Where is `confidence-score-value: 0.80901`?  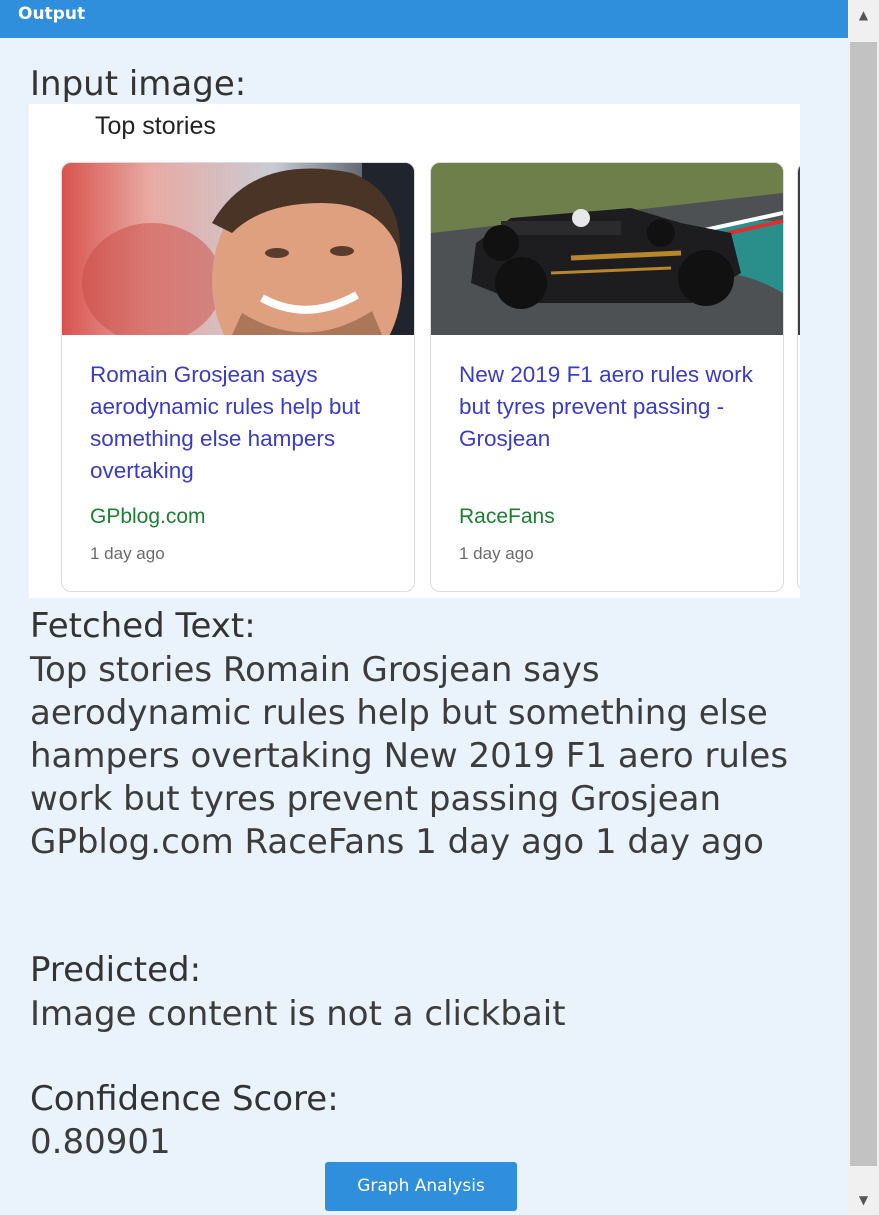
confidence-score-value: 0.80901 is located at coordinates (100, 1142).